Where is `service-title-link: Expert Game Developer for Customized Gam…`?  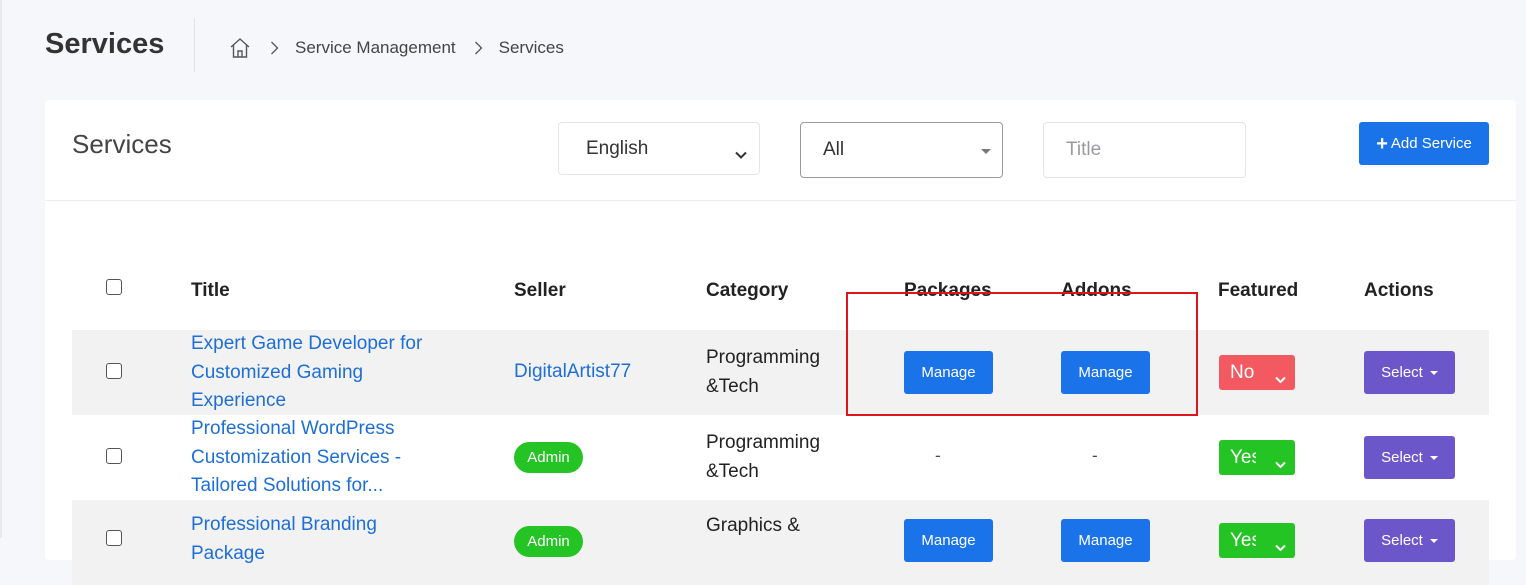 service-title-link: Expert Game Developer for Customized Gam… is located at coordinates (321, 373).